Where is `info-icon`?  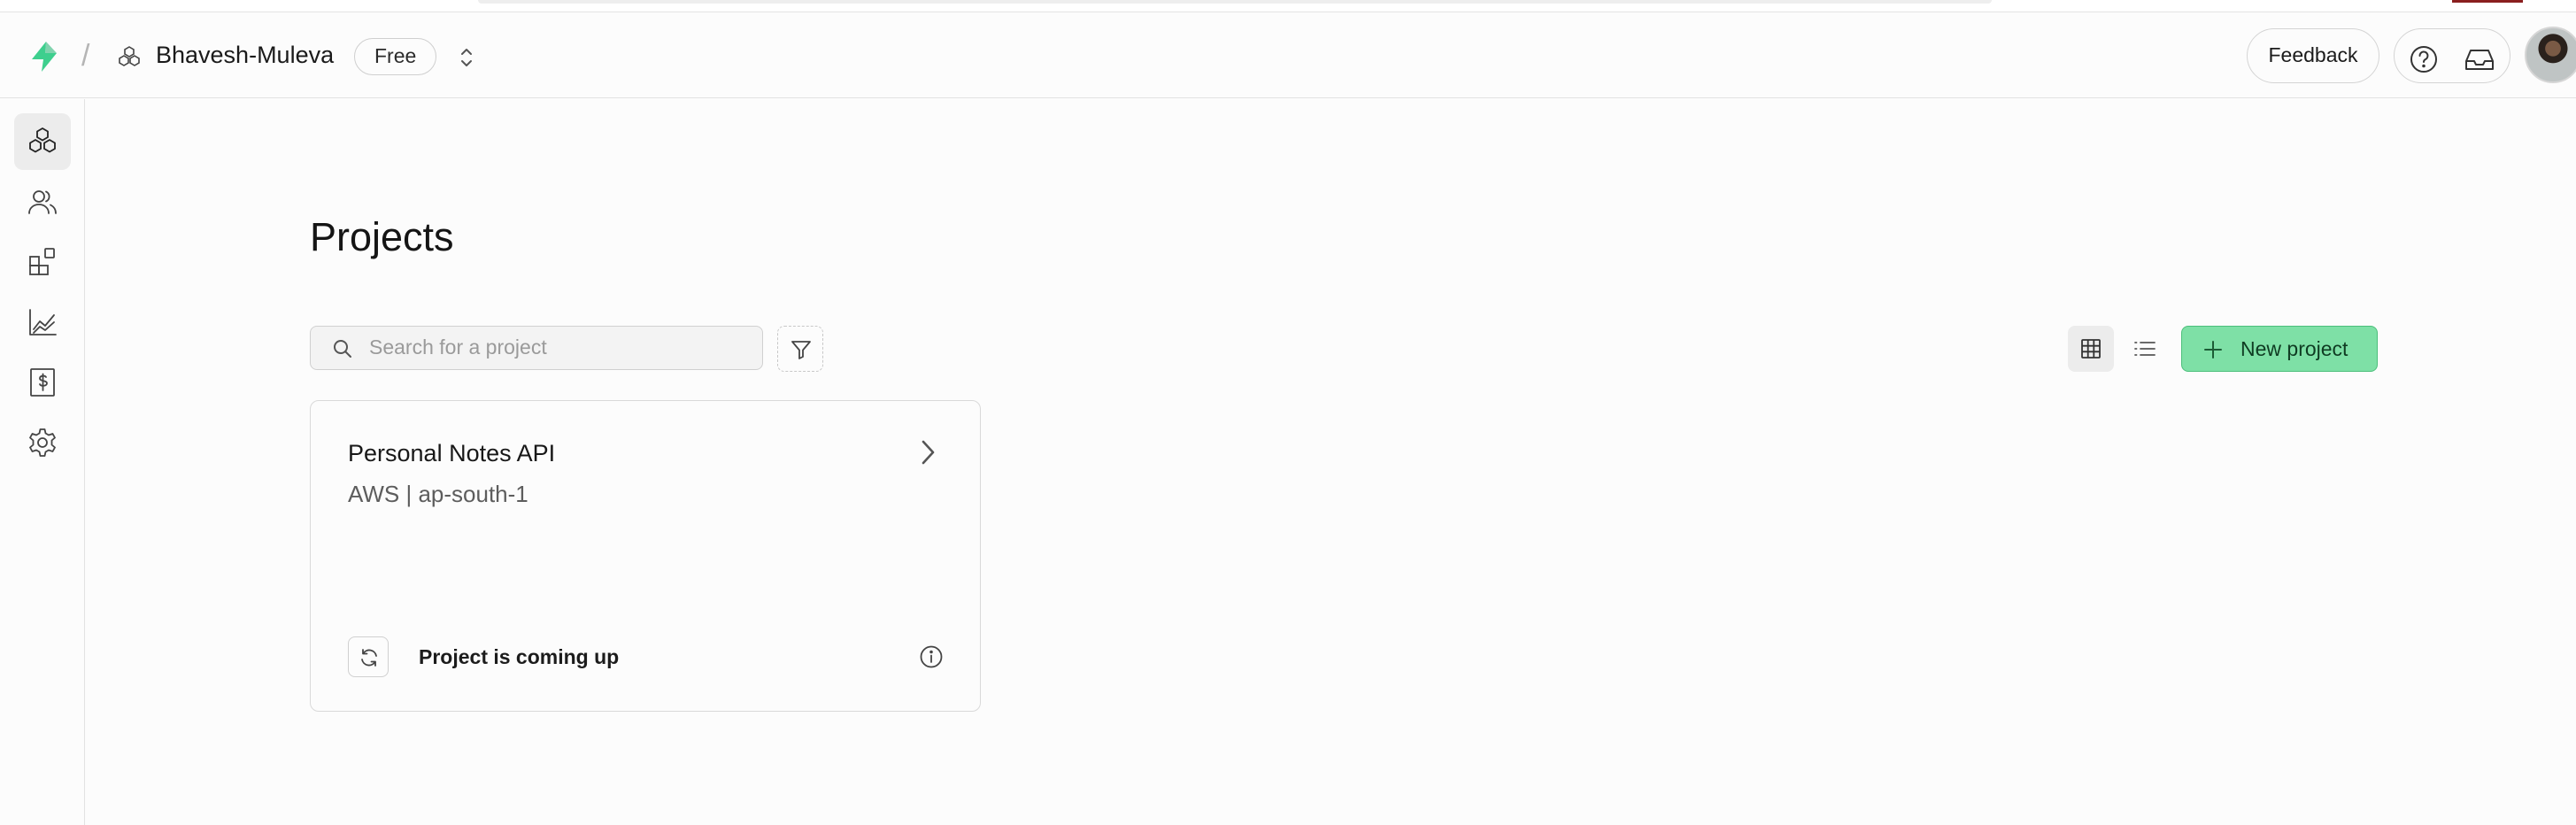
info-icon is located at coordinates (931, 657).